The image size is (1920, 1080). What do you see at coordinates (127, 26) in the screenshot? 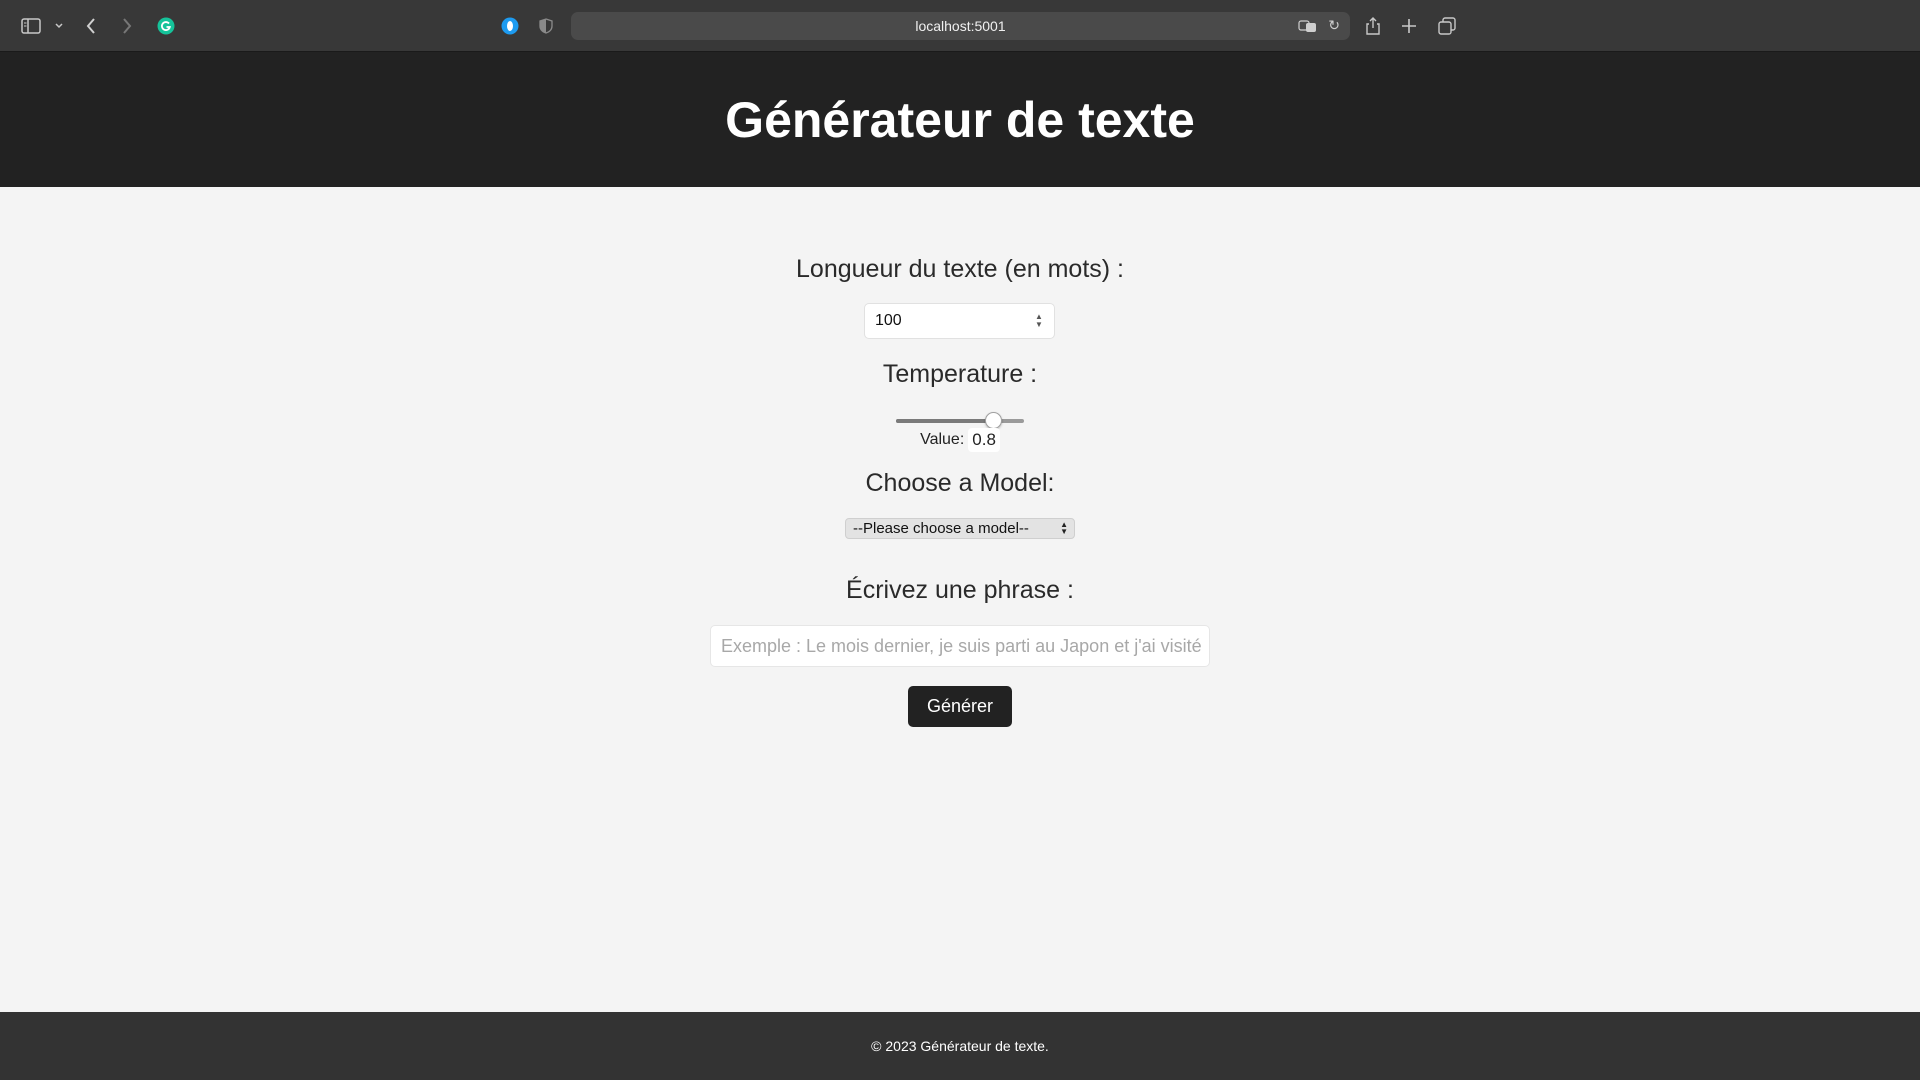
I see `forward-arrow-icon` at bounding box center [127, 26].